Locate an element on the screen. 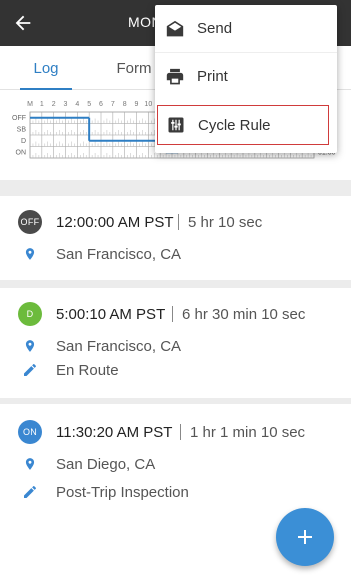  entry-duration: 1 hr 1 min 10 sec is located at coordinates (248, 432).